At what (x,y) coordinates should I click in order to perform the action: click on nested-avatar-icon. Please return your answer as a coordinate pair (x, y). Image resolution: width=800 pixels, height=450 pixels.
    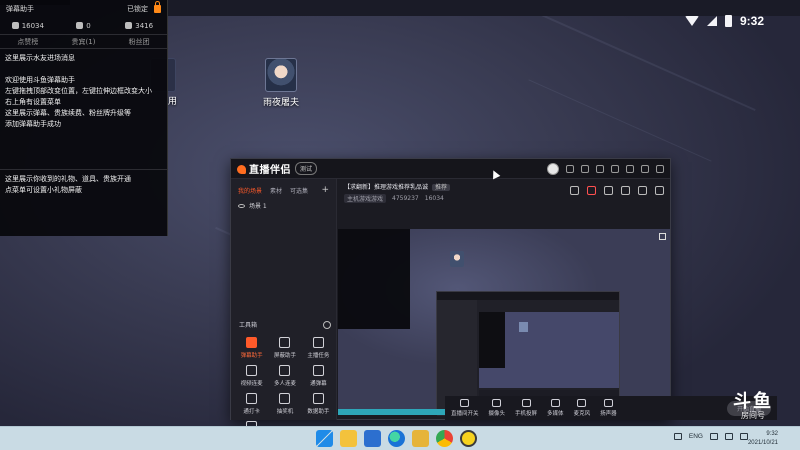
    Looking at the image, I should click on (523, 327).